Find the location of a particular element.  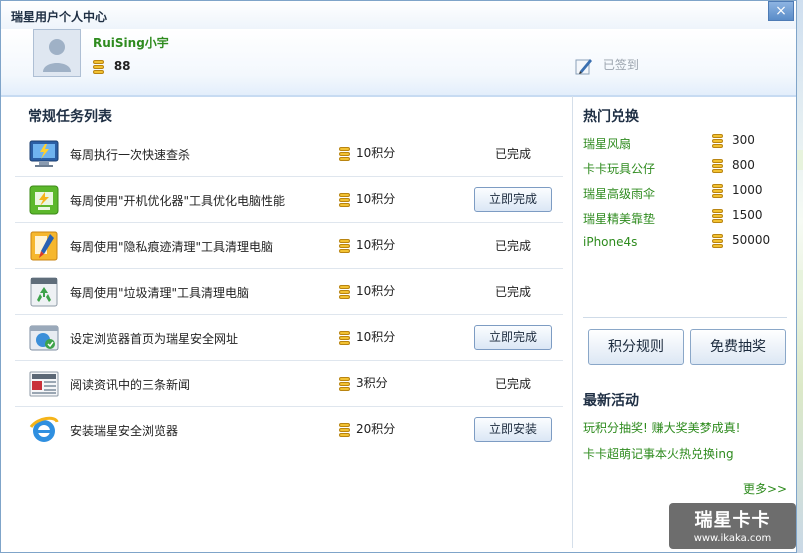

exchange-cost-value: 1500 is located at coordinates (747, 215).